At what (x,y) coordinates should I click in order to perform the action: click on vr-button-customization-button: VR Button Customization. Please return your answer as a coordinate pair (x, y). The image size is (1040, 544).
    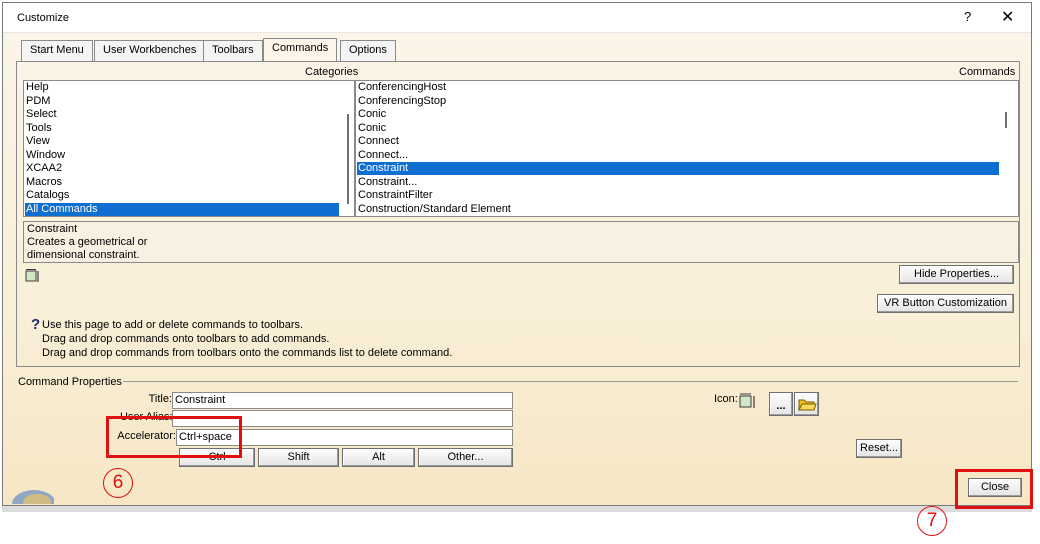
    Looking at the image, I should click on (945, 303).